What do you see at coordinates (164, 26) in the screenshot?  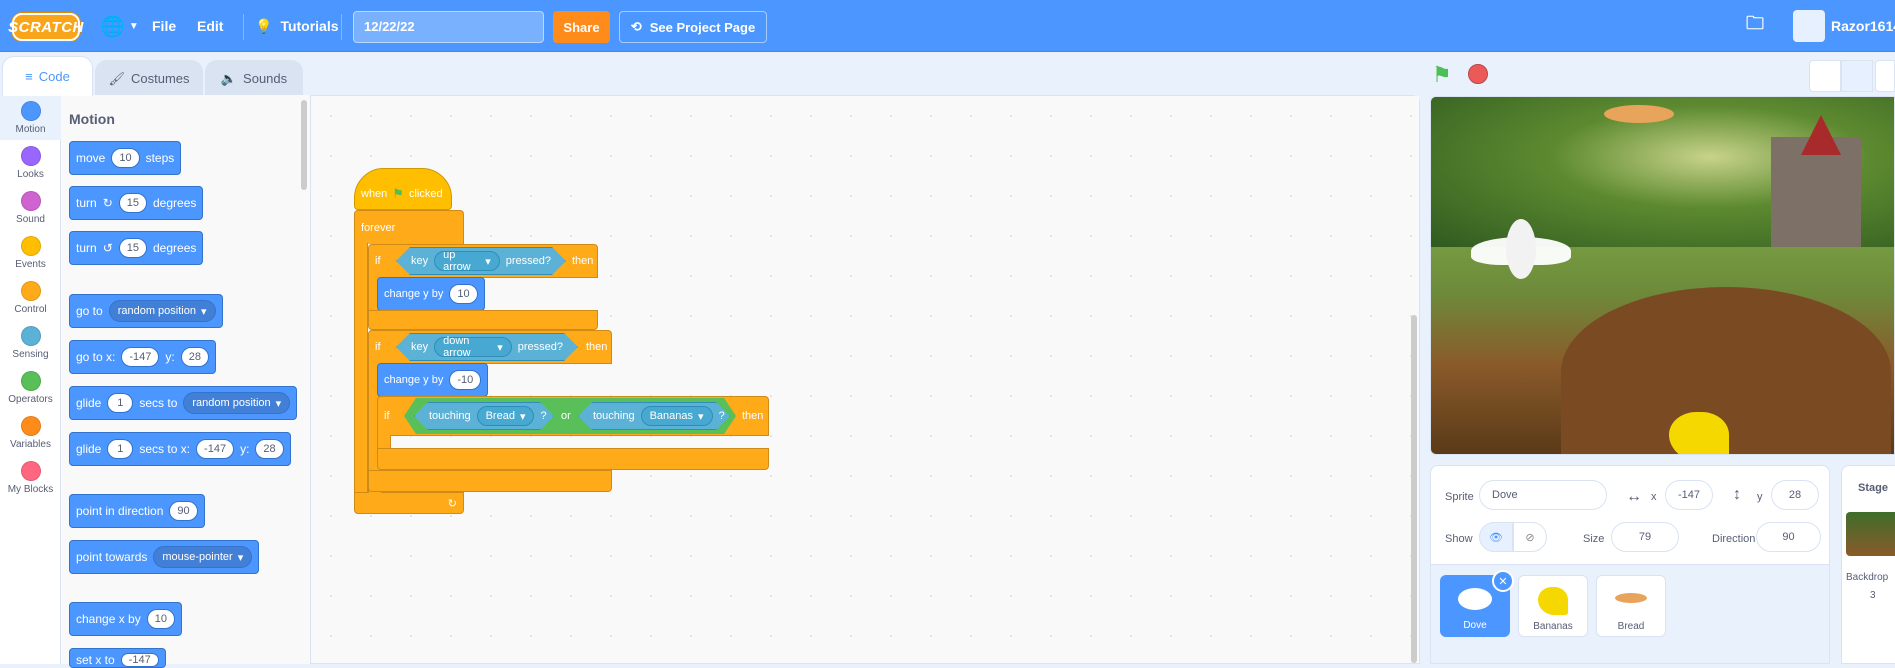 I see `file-menu: File` at bounding box center [164, 26].